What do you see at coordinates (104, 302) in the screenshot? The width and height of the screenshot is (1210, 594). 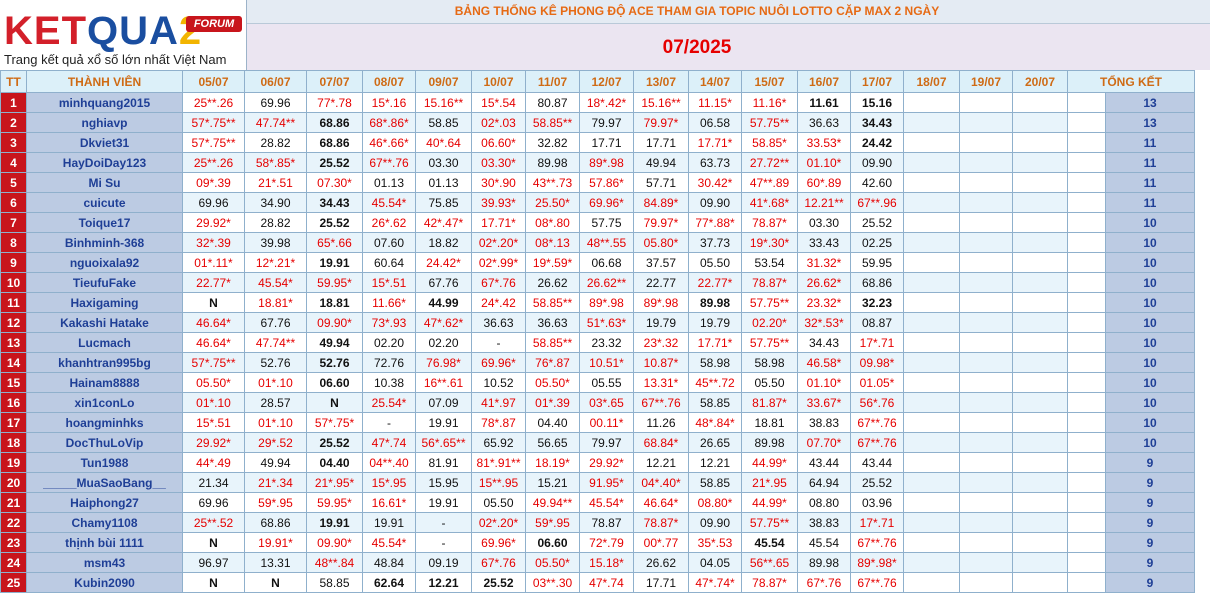 I see `member-name: Haxigaming` at bounding box center [104, 302].